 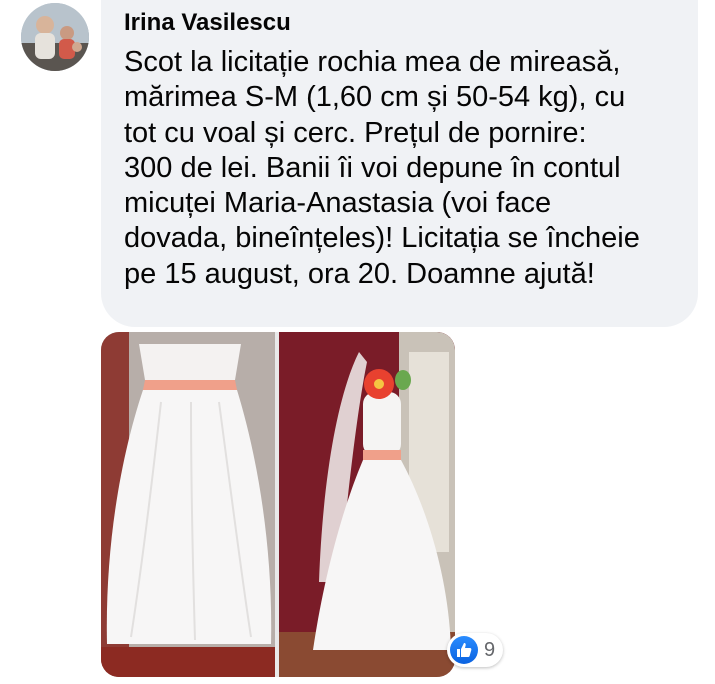 I want to click on avatar, so click(x=55, y=37).